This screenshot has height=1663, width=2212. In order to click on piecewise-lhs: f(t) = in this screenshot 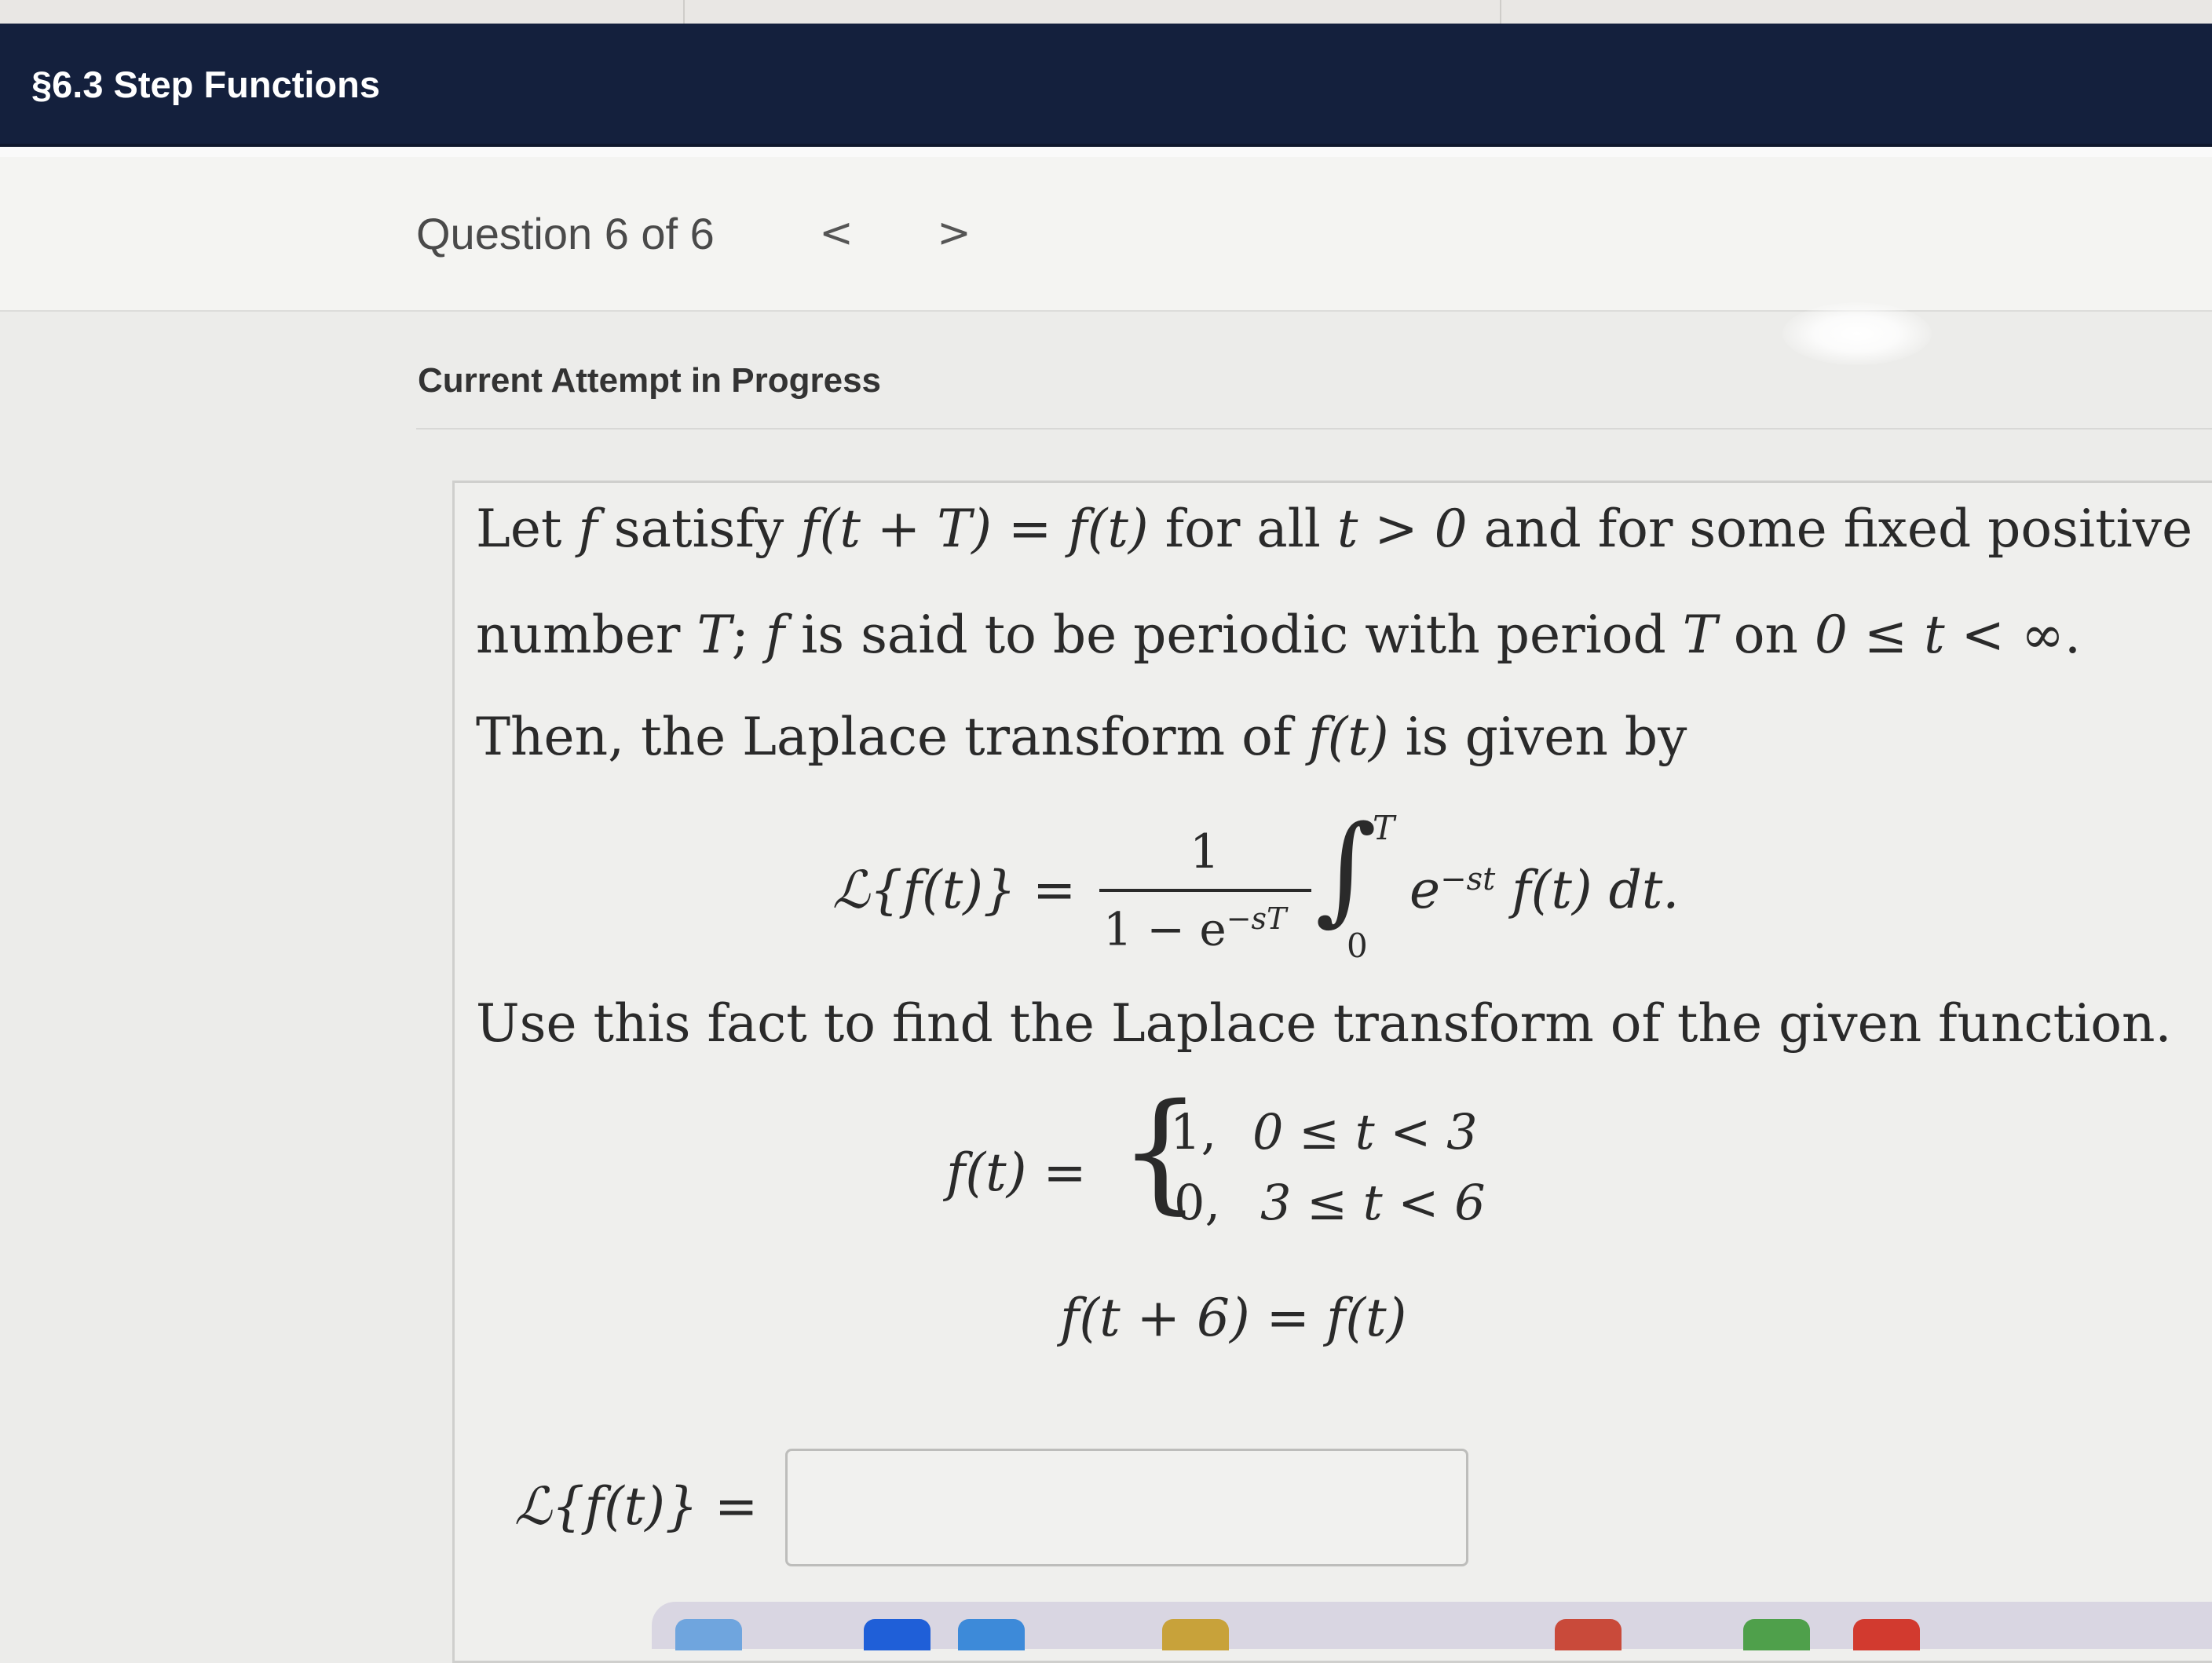, I will do `click(1017, 1172)`.